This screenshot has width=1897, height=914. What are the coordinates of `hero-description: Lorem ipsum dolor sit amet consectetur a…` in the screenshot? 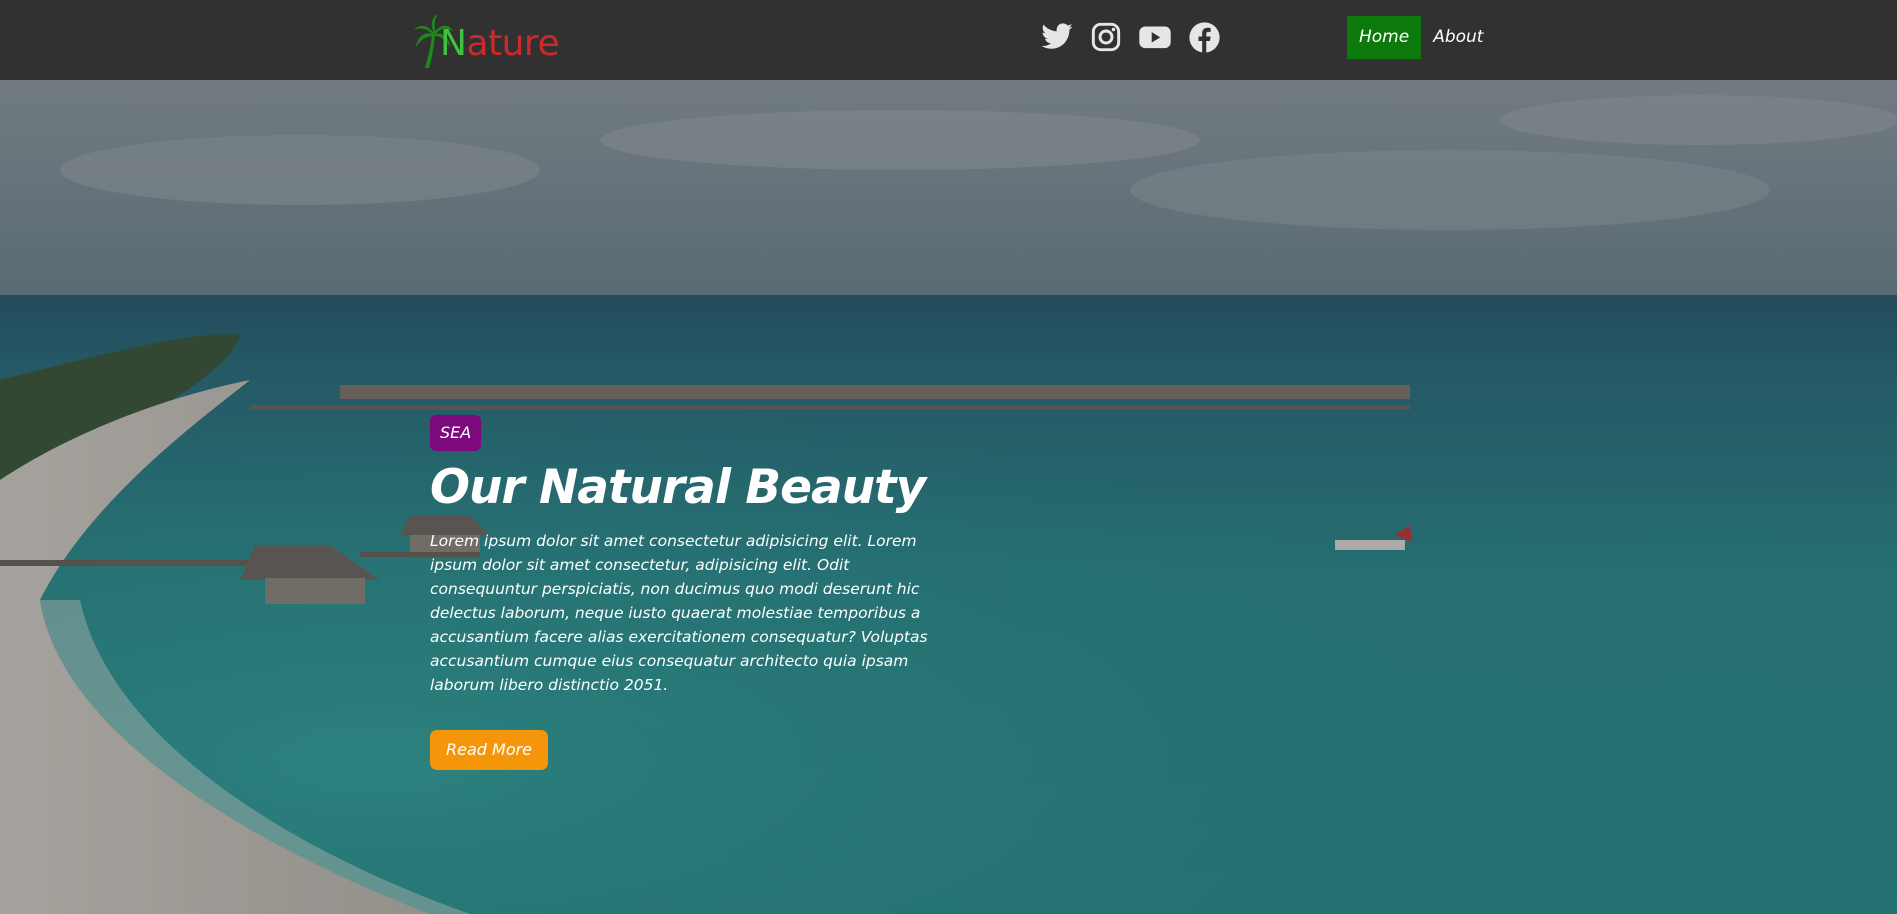 It's located at (679, 613).